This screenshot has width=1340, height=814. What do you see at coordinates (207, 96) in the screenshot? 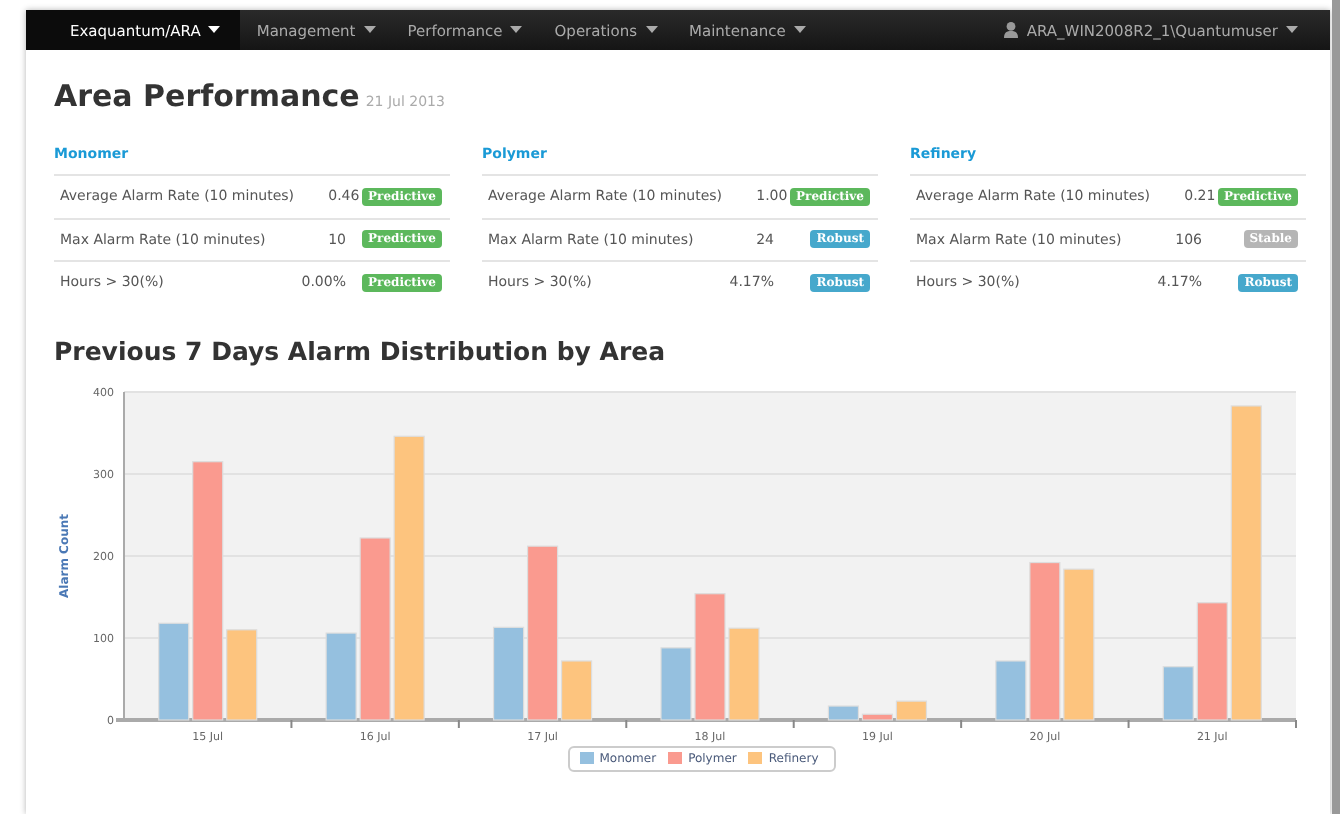
I see `page-title: Area Performance` at bounding box center [207, 96].